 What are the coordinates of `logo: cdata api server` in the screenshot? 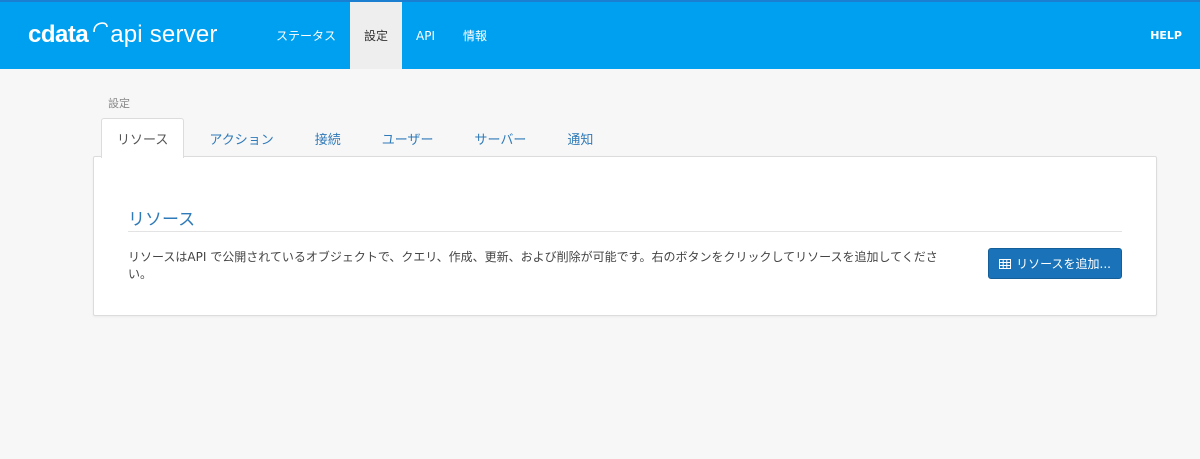 It's located at (123, 35).